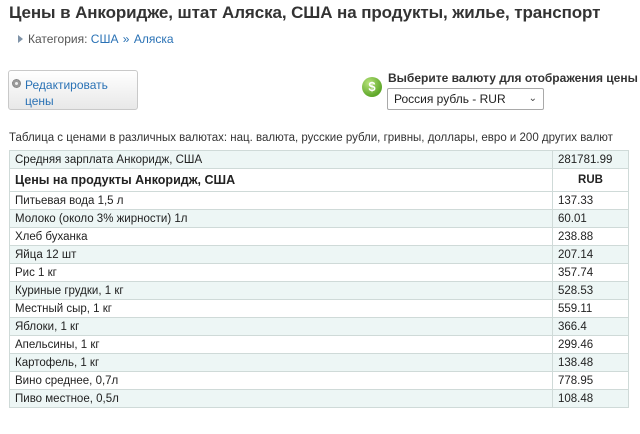 This screenshot has height=434, width=640. I want to click on table-row: Питьевая вода 1,5 л 137.33, so click(319, 200).